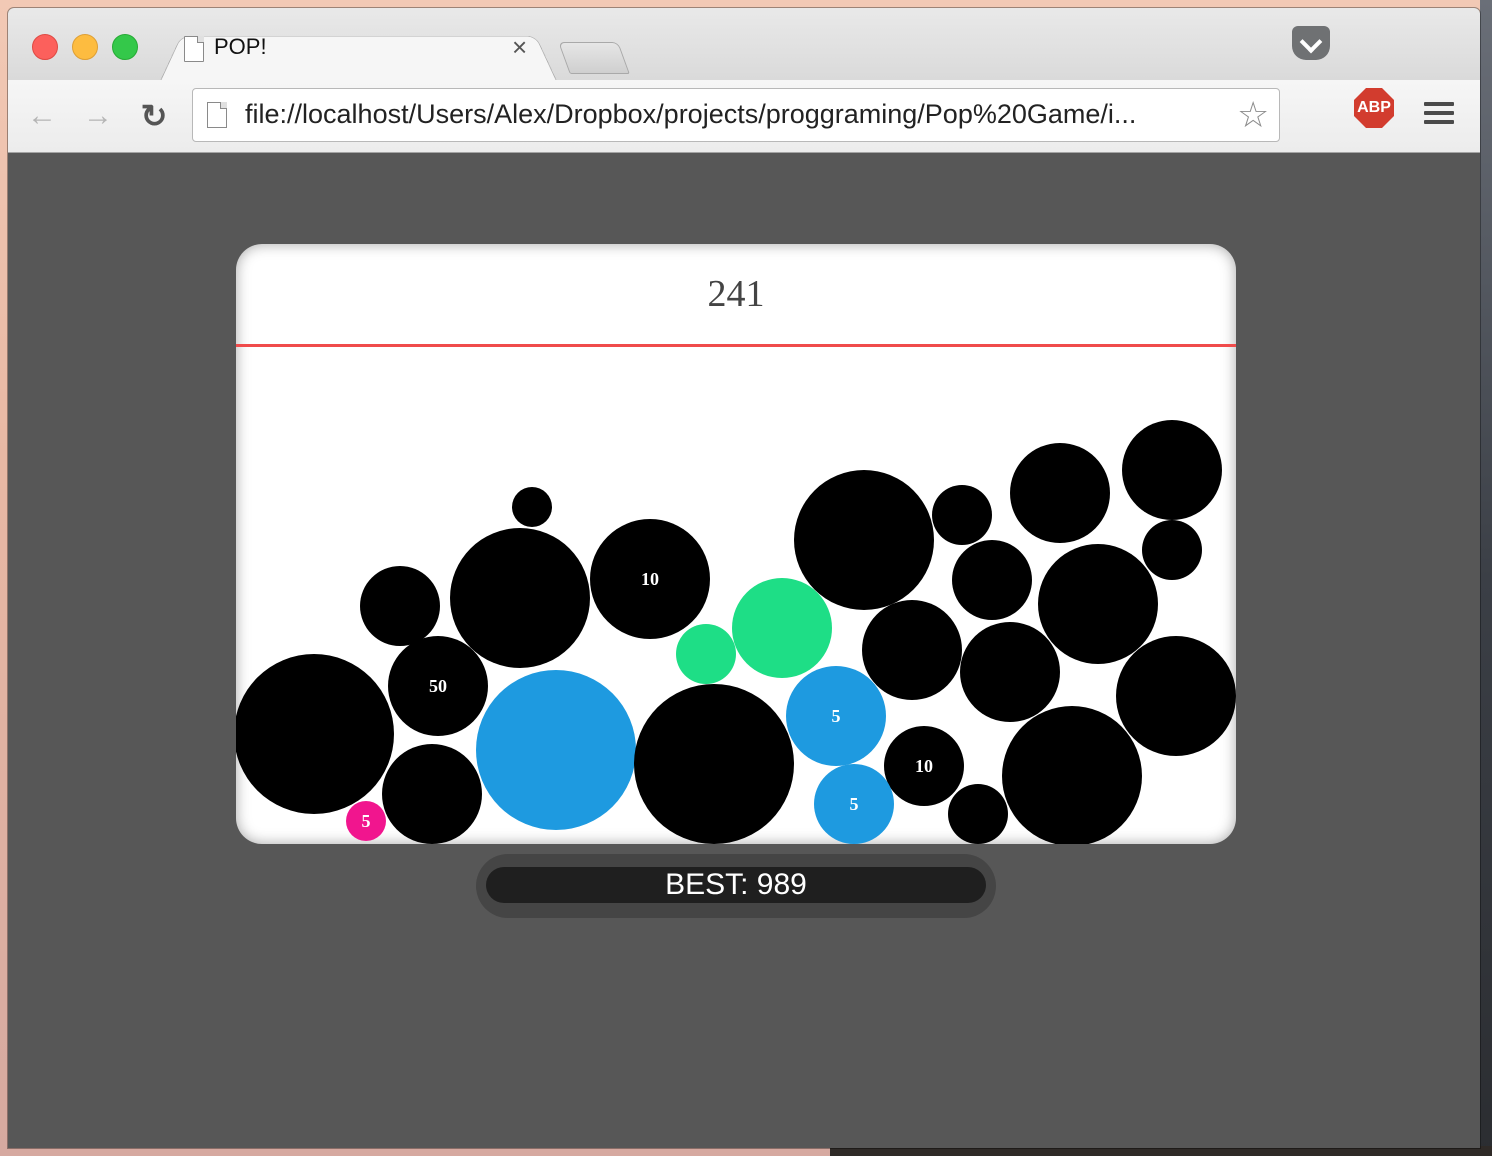  I want to click on reload-icon: ↻, so click(154, 116).